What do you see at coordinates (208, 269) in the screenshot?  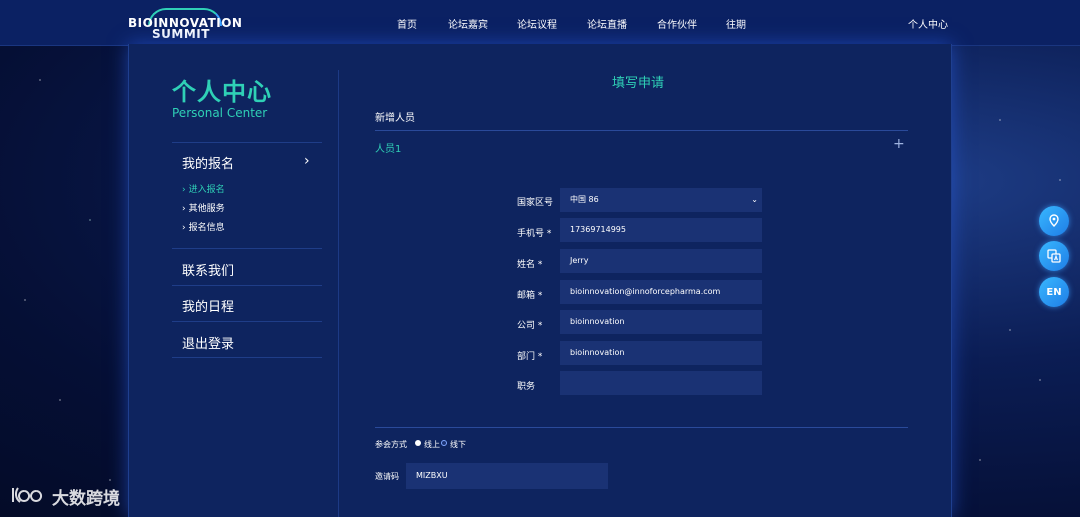 I see `sidebar-item-contact: 联系我们` at bounding box center [208, 269].